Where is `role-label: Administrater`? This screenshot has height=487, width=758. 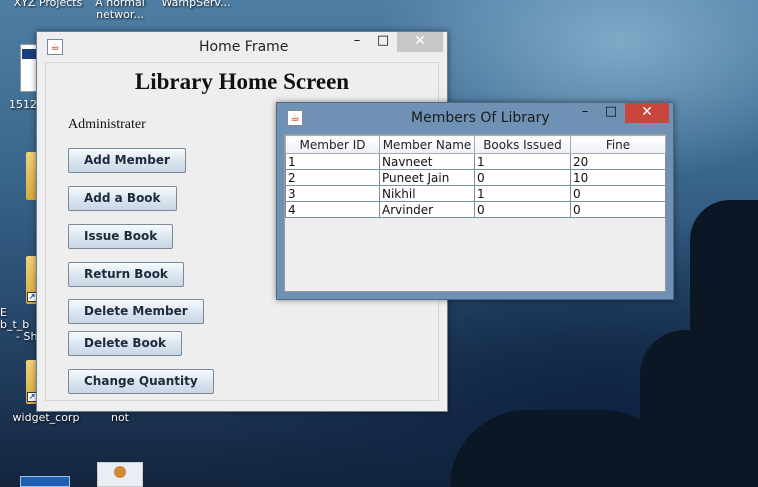 role-label: Administrater is located at coordinates (107, 124).